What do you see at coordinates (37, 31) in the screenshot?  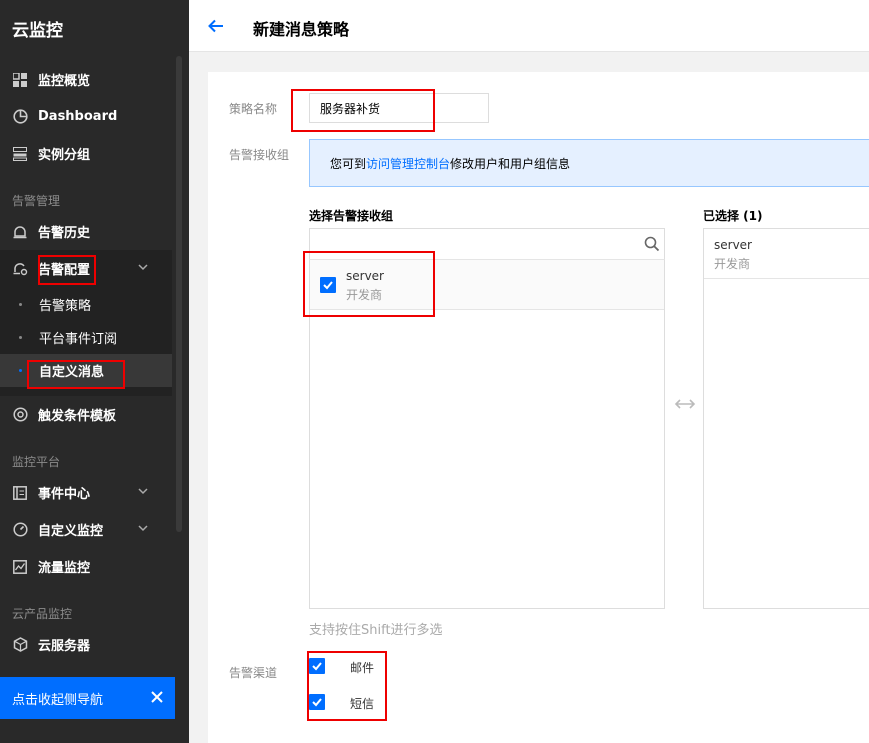 I see `app-title: 云监控` at bounding box center [37, 31].